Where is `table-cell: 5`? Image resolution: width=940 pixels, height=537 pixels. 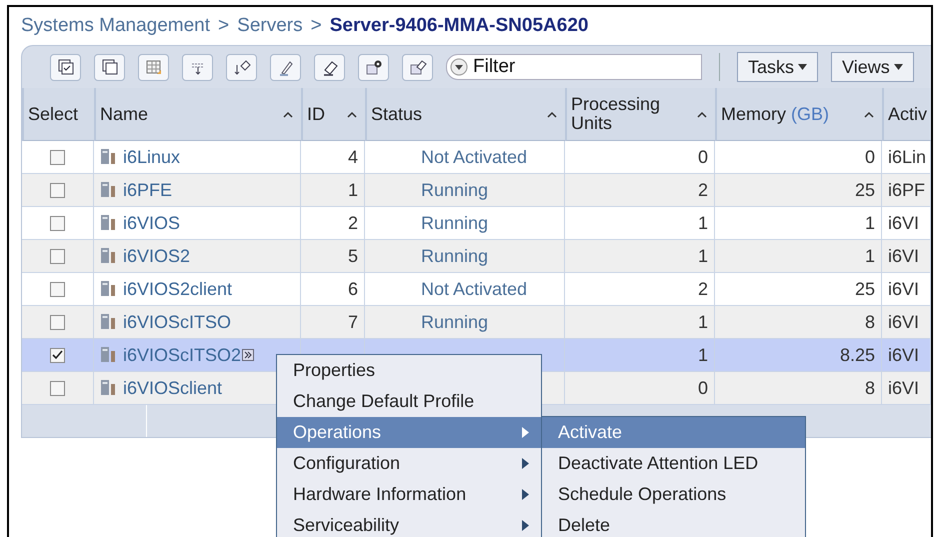
table-cell: 5 is located at coordinates (353, 256).